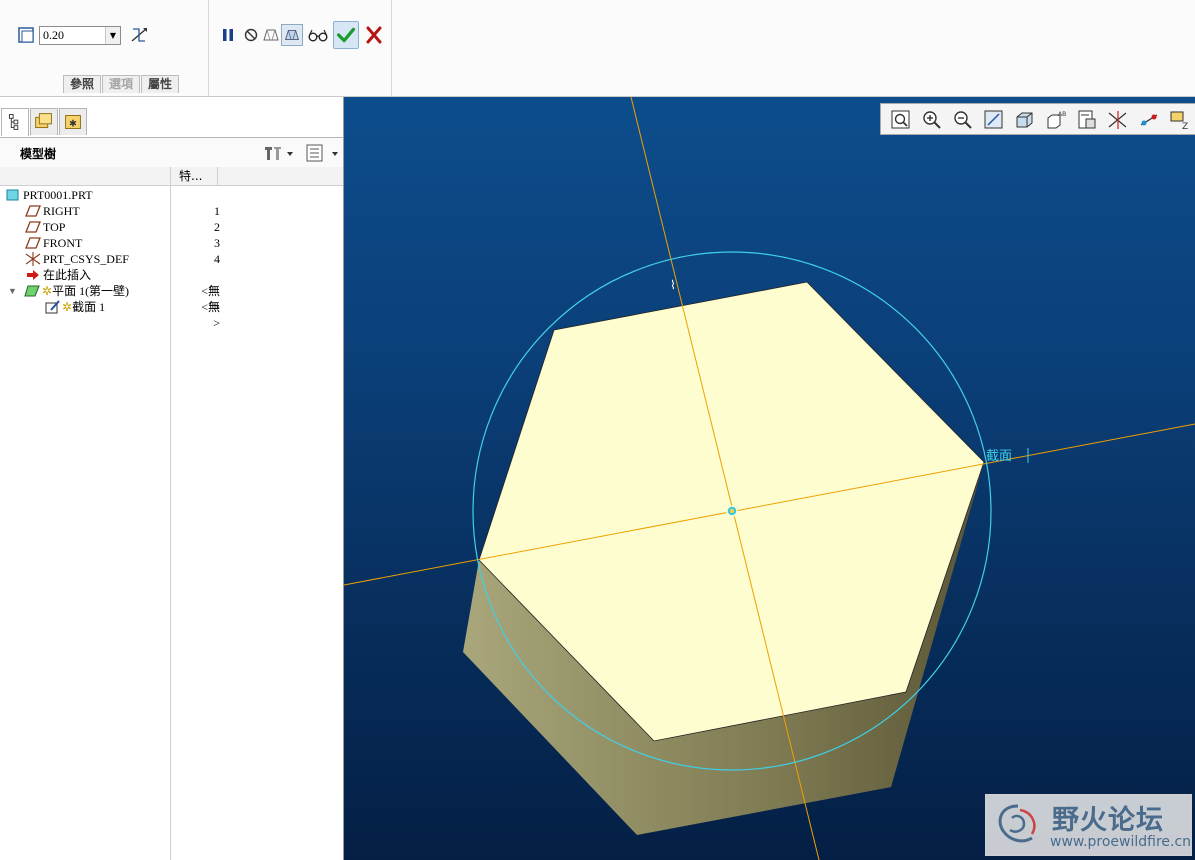 The width and height of the screenshot is (1195, 860). Describe the element at coordinates (171, 259) in the screenshot. I see `tree-row-csys: PRT_CSYS_DEF 4` at that location.